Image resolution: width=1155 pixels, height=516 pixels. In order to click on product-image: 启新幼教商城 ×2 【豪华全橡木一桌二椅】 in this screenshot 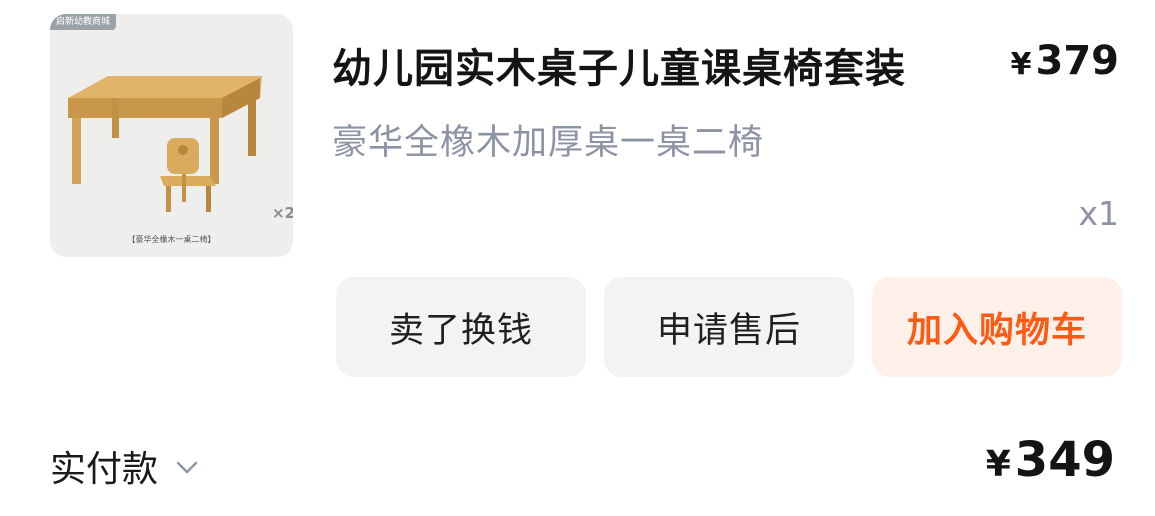, I will do `click(171, 135)`.